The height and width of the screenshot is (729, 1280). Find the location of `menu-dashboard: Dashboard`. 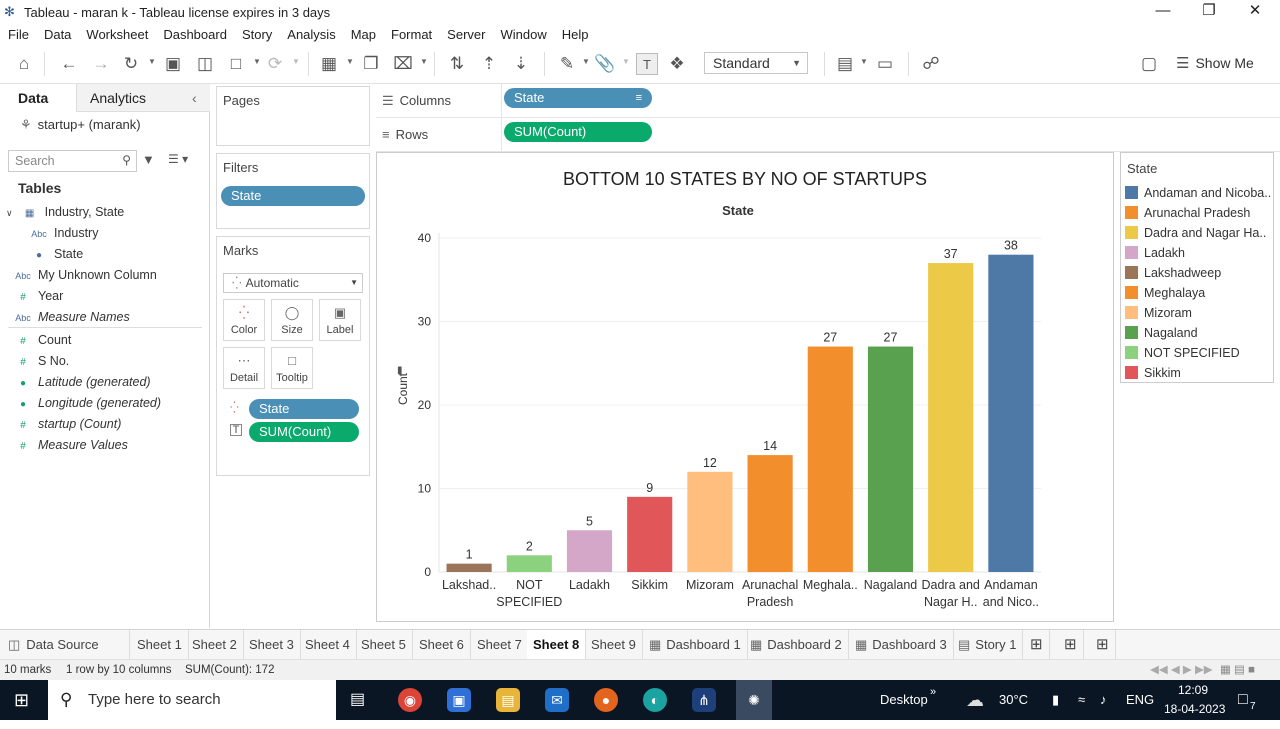

menu-dashboard: Dashboard is located at coordinates (195, 34).